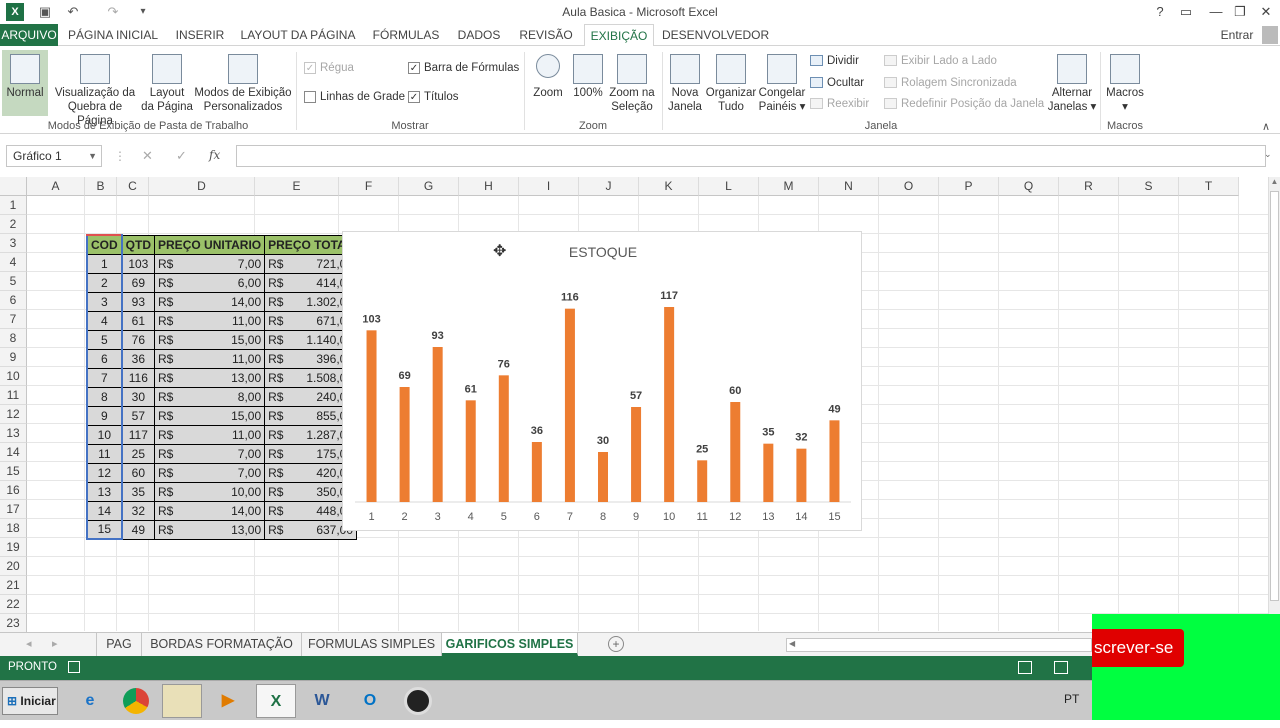  What do you see at coordinates (616, 644) in the screenshot?
I see `add-sheet-icon: +` at bounding box center [616, 644].